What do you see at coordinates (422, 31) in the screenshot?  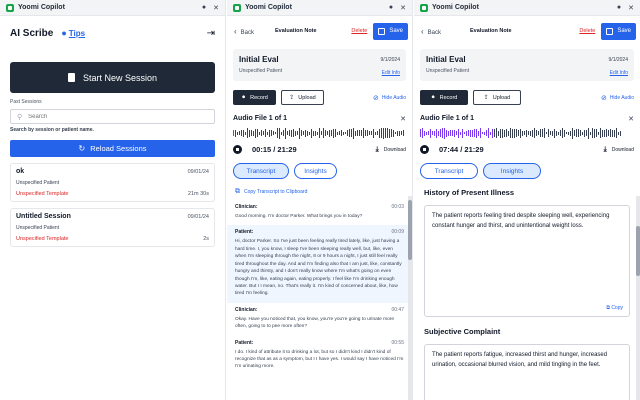 I see `chevron-left-icon: ‹` at bounding box center [422, 31].